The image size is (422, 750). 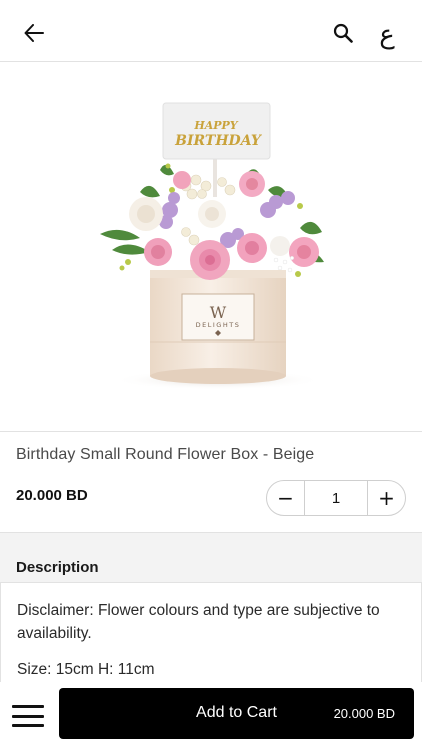 What do you see at coordinates (211, 31) in the screenshot?
I see `top-app-bar: ع` at bounding box center [211, 31].